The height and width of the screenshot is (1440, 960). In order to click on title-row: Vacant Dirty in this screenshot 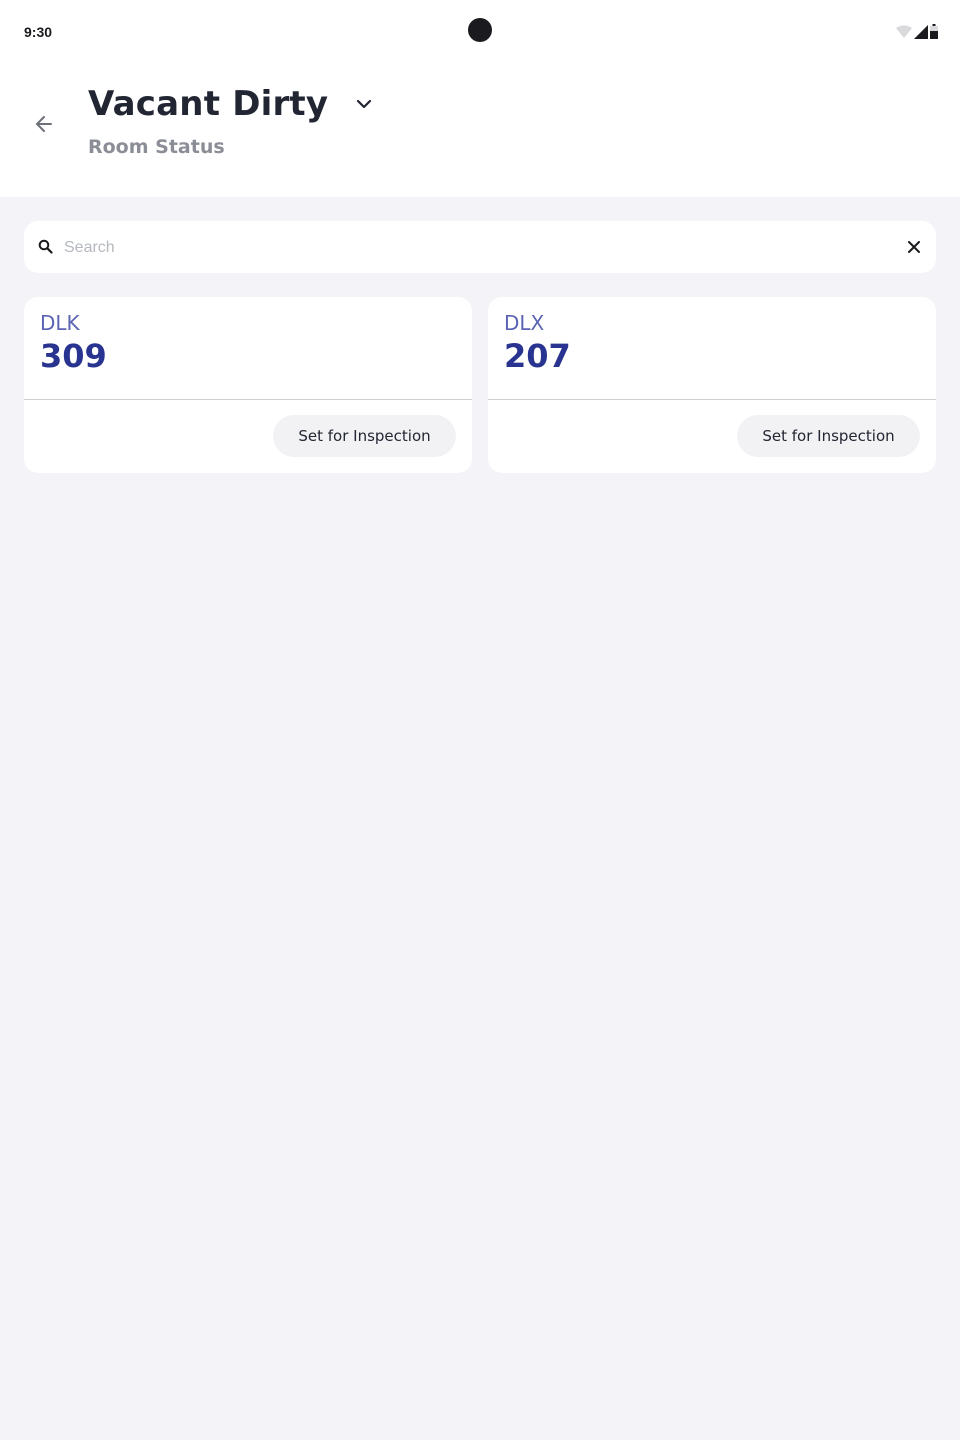, I will do `click(234, 104)`.